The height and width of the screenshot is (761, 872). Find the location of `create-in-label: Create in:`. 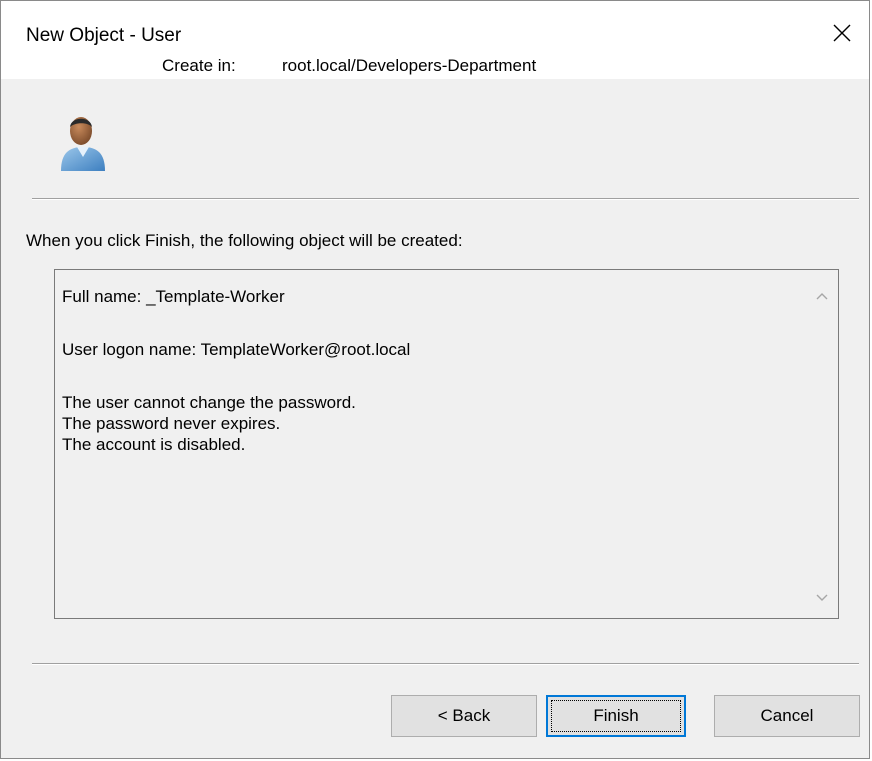

create-in-label: Create in: is located at coordinates (199, 65).